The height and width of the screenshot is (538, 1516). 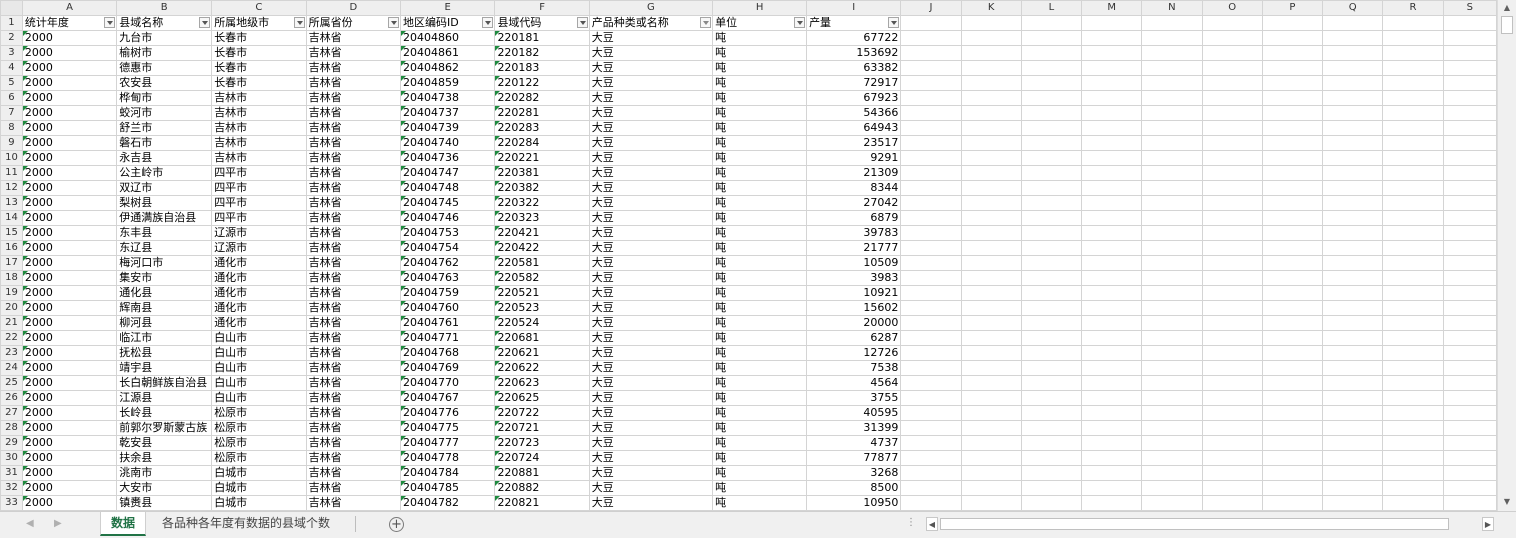 I want to click on table-cell: 63382, so click(x=854, y=68).